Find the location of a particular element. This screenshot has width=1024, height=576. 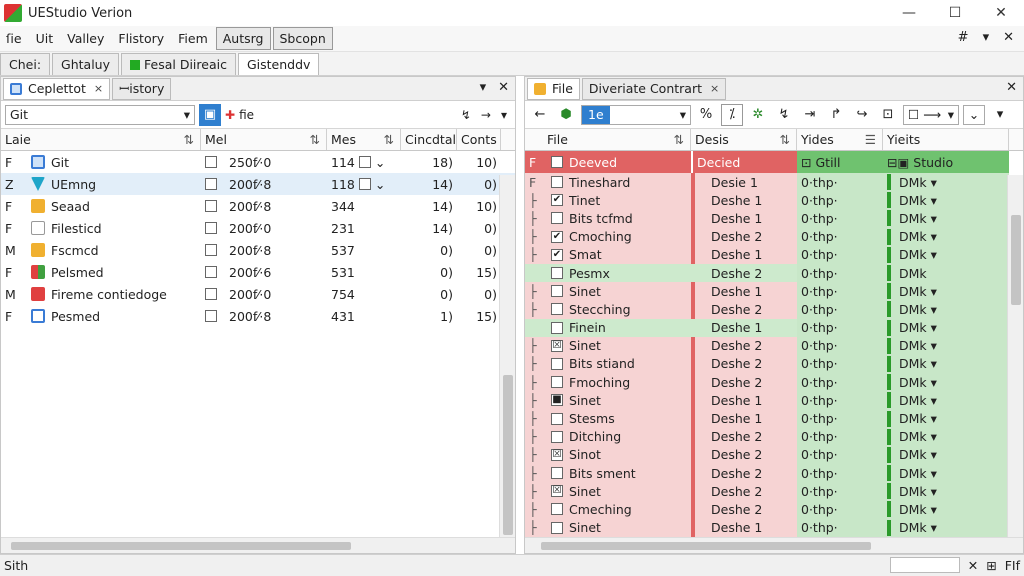

table-row: F Filesticd 200f⁄·0 231 14) 0) is located at coordinates (258, 228).